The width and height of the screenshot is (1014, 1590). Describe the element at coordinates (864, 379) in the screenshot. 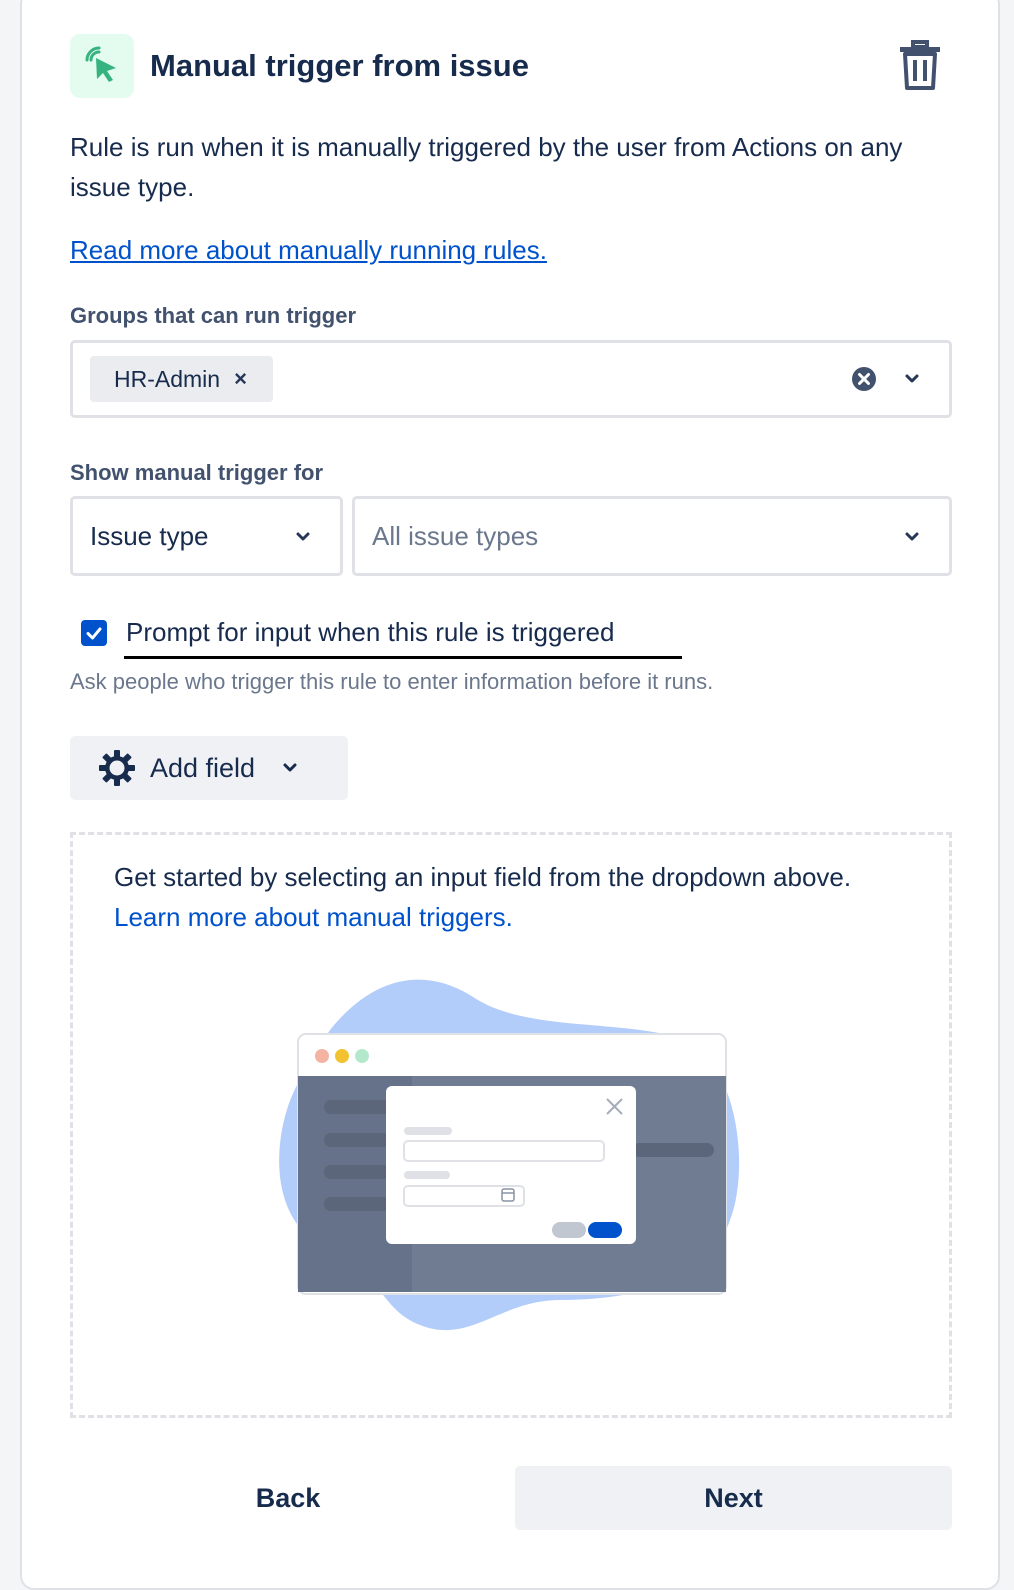

I see `clear-icon` at that location.